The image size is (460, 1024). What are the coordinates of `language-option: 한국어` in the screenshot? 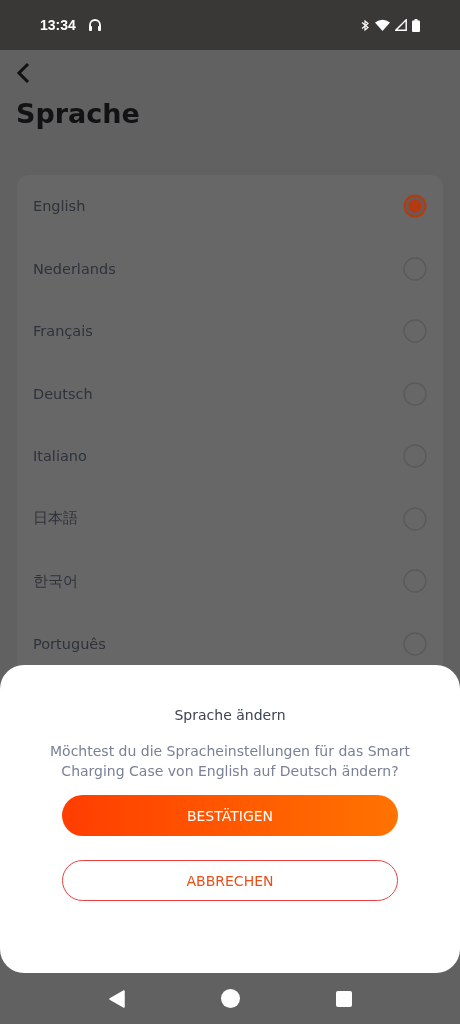 It's located at (55, 581).